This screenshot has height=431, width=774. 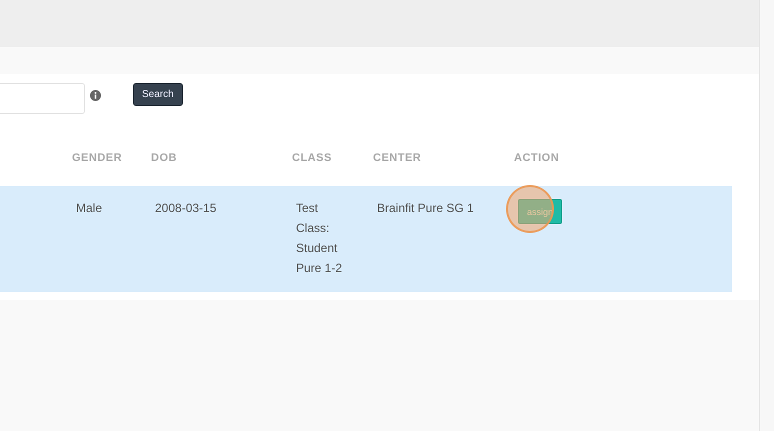 I want to click on table-cell: Brainfit Pure SG 1, so click(x=425, y=208).